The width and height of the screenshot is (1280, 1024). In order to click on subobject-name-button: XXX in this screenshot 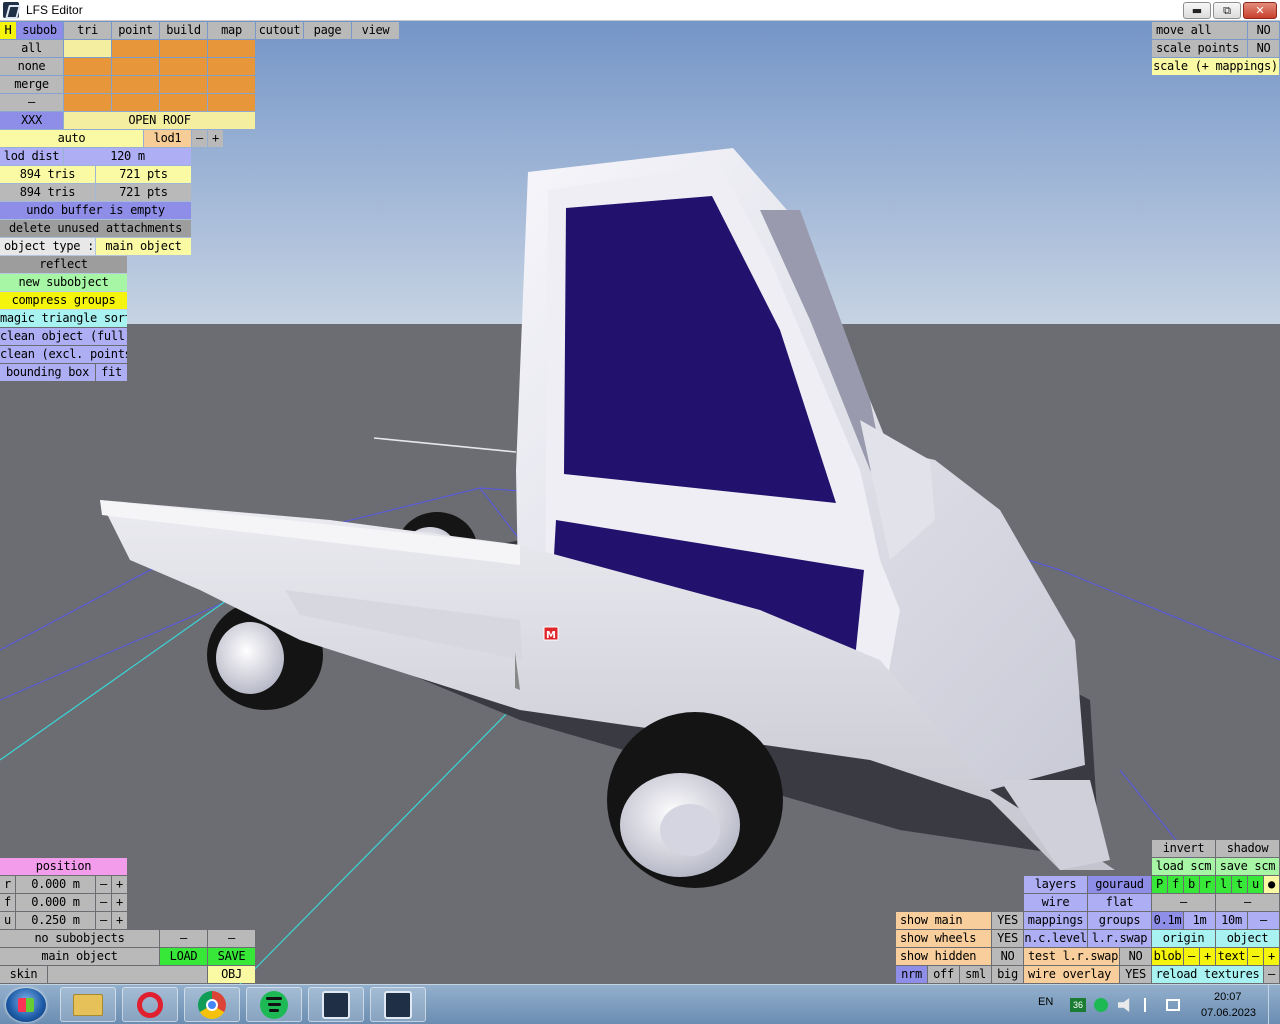, I will do `click(31, 120)`.